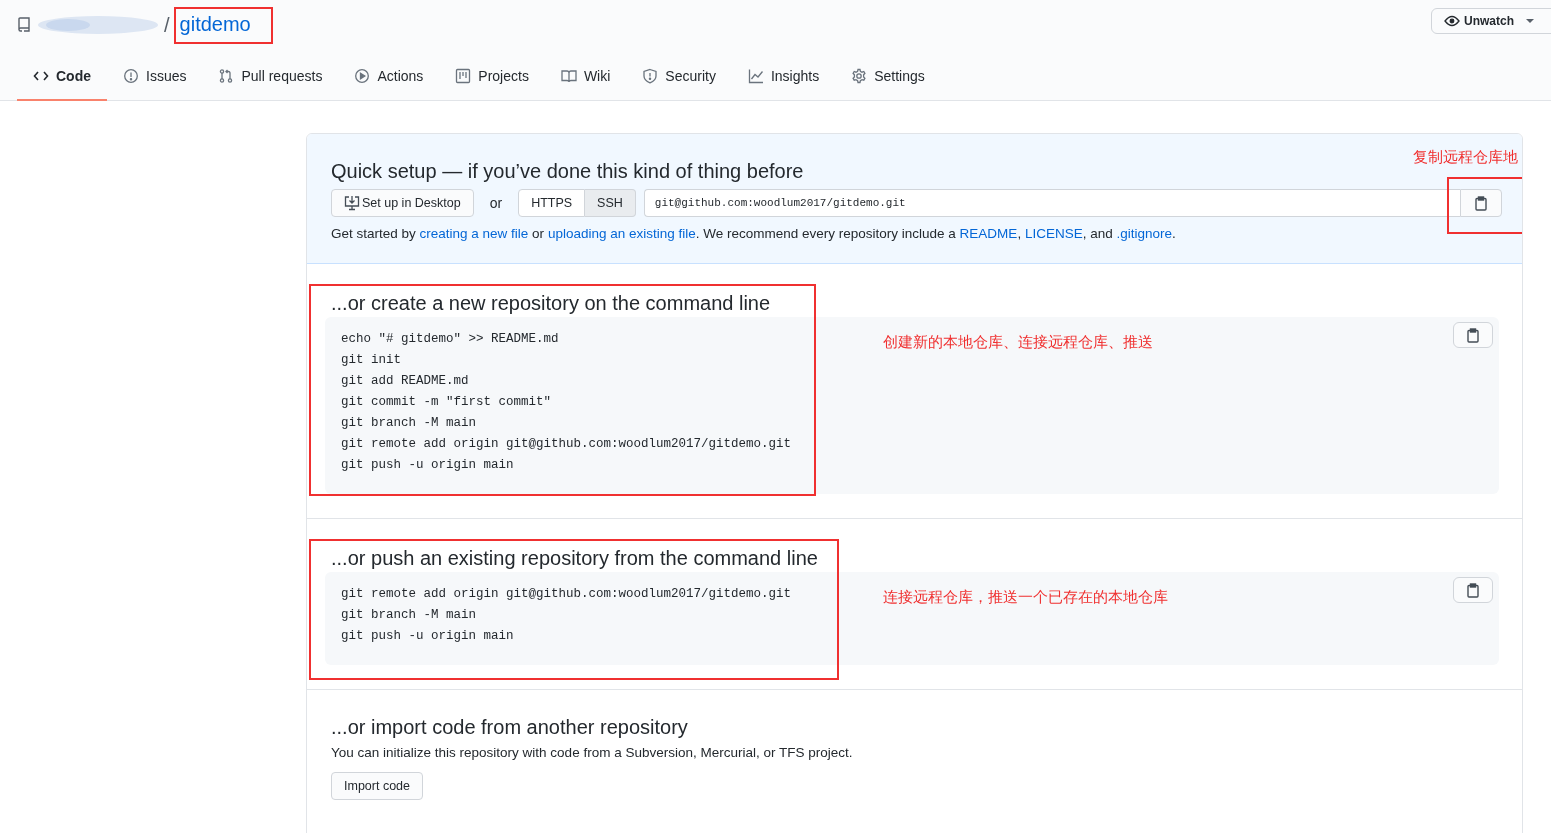  Describe the element at coordinates (610, 203) in the screenshot. I see `protocol-toggle: SSH` at that location.